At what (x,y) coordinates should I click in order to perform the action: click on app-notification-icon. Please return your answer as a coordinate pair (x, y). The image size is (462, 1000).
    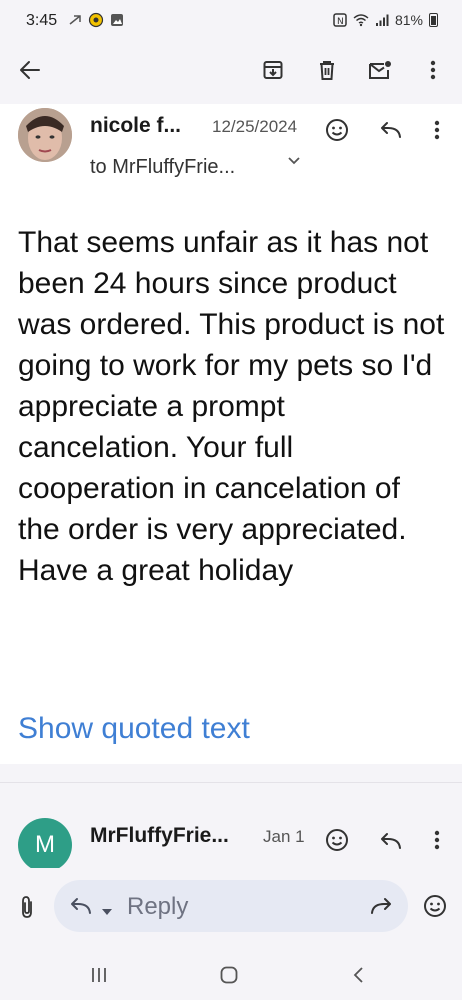
    Looking at the image, I should click on (96, 20).